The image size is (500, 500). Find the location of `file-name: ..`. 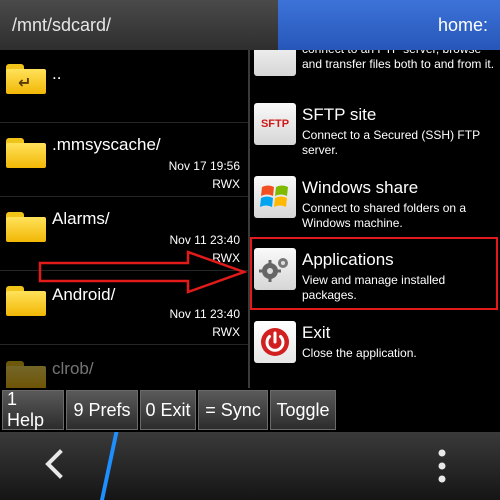

file-name: .. is located at coordinates (57, 73).